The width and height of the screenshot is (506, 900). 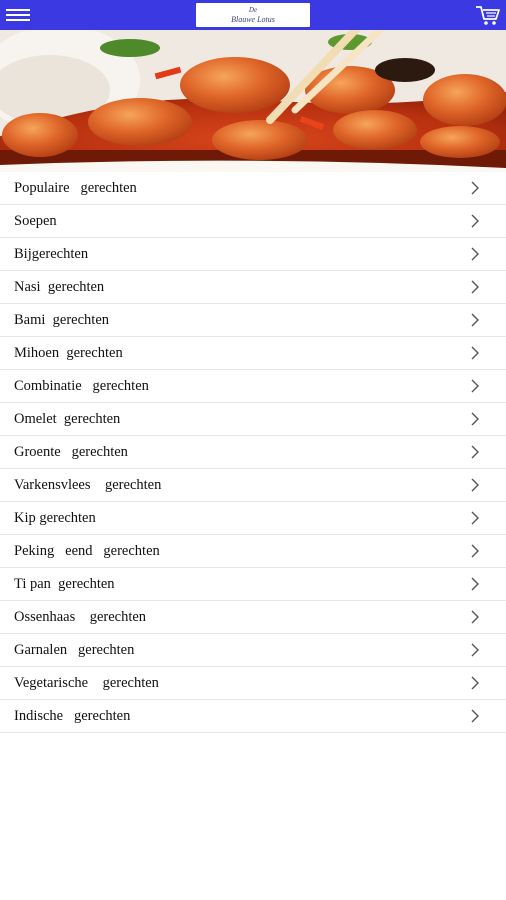 What do you see at coordinates (74, 650) in the screenshot?
I see `category-label: Garnalen gerechten` at bounding box center [74, 650].